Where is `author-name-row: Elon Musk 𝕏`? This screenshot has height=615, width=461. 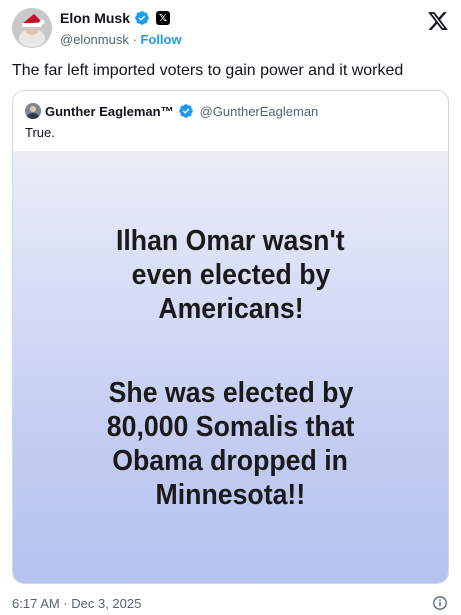
author-name-row: Elon Musk 𝕏 is located at coordinates (115, 18).